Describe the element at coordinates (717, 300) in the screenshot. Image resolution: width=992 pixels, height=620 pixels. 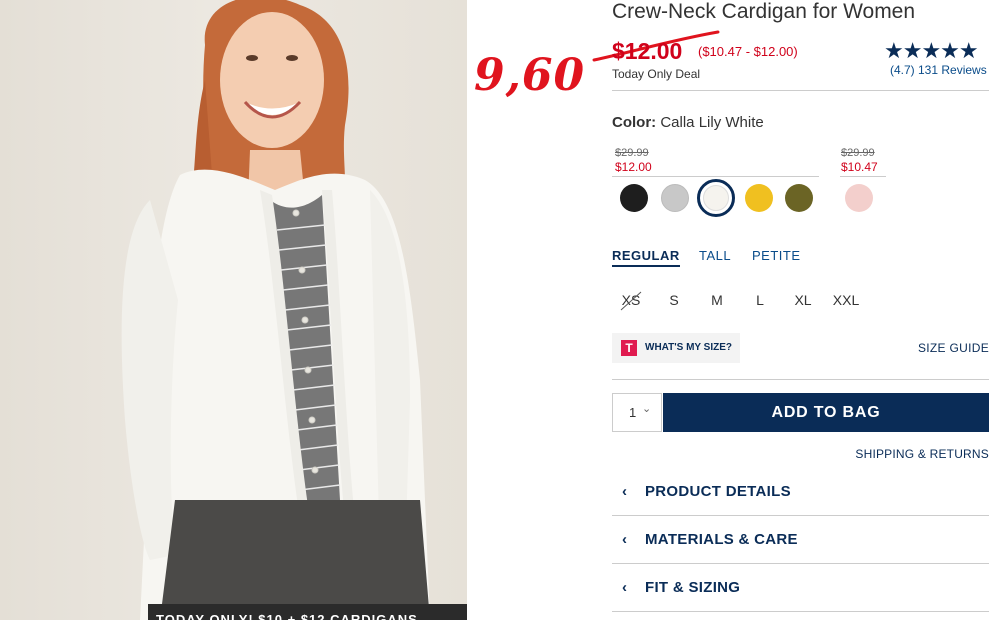
I see `size-m: M` at that location.